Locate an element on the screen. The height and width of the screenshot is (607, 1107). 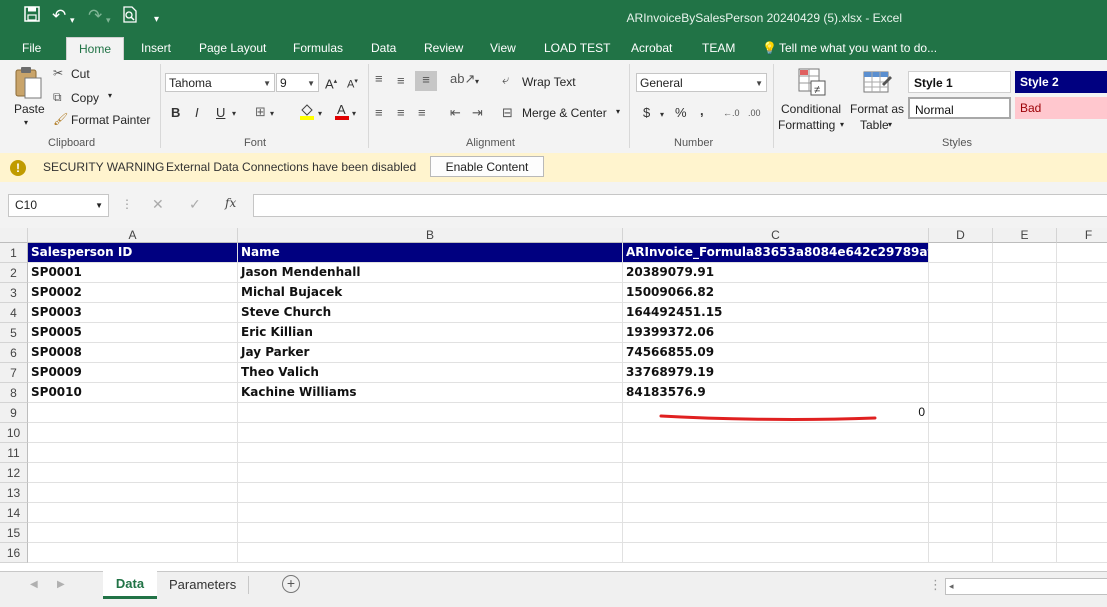
decrease-indent-icon: ⇤ is located at coordinates (455, 113).